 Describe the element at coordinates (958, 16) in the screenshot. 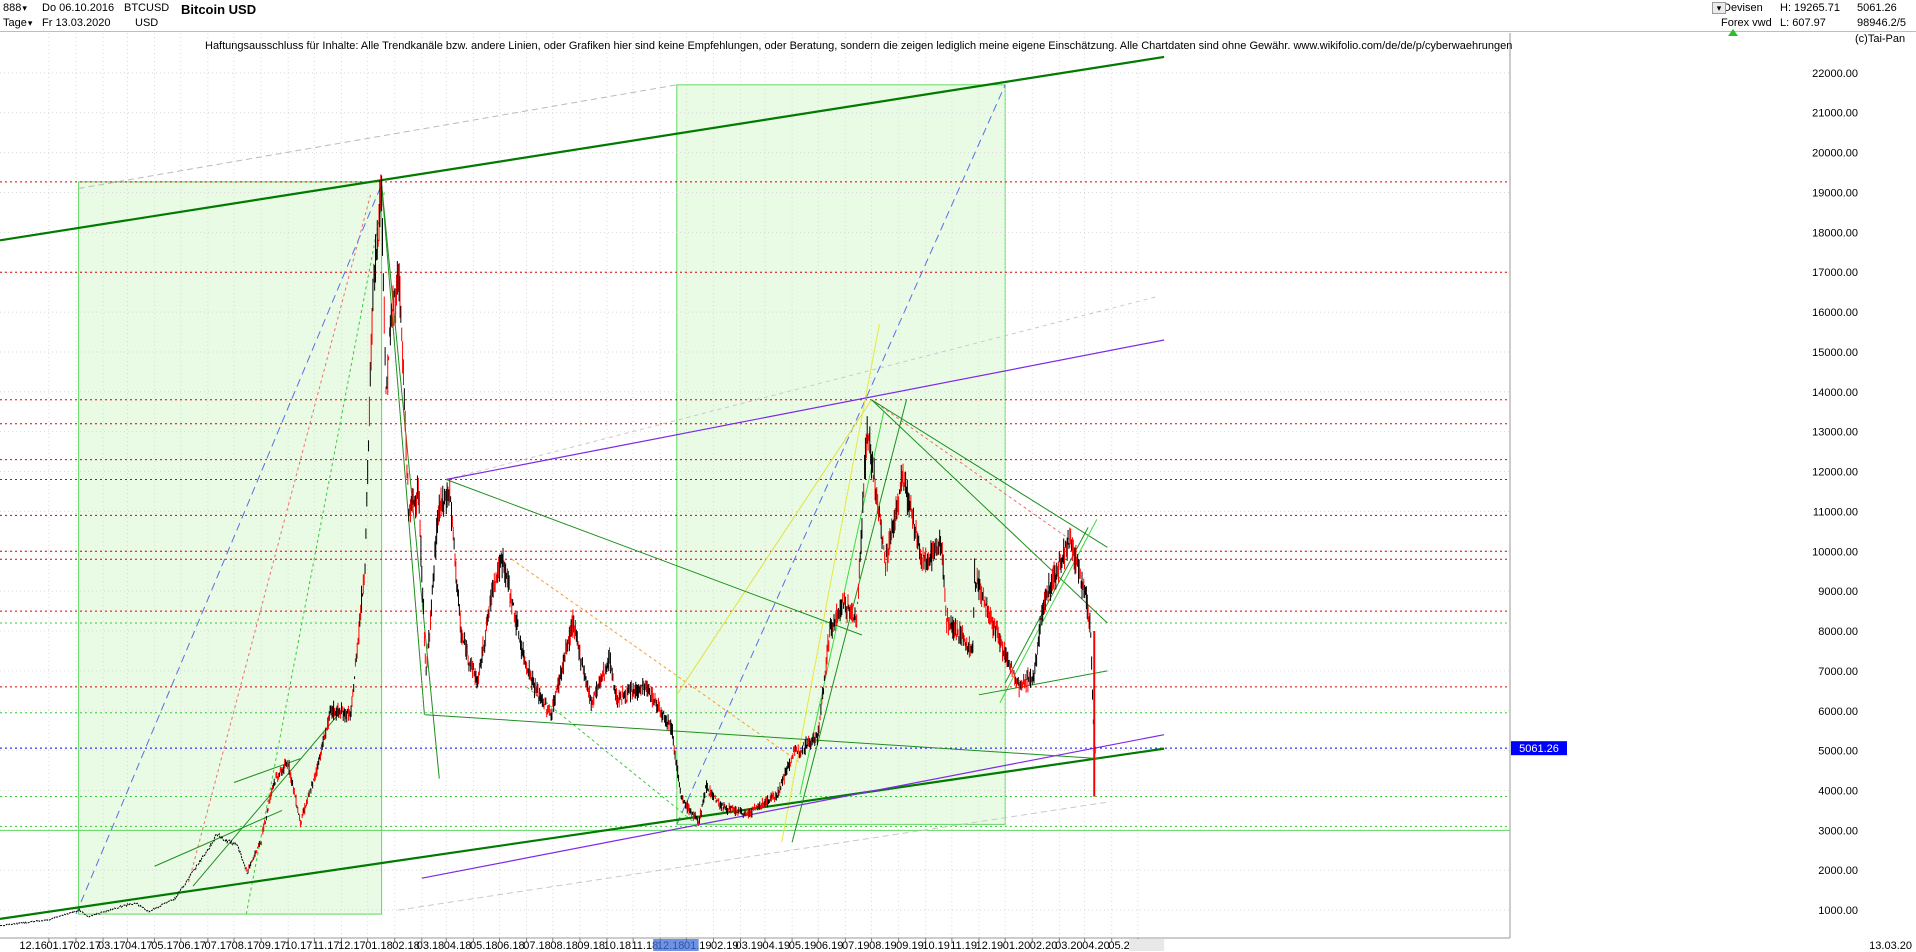

I see `header-bar` at that location.